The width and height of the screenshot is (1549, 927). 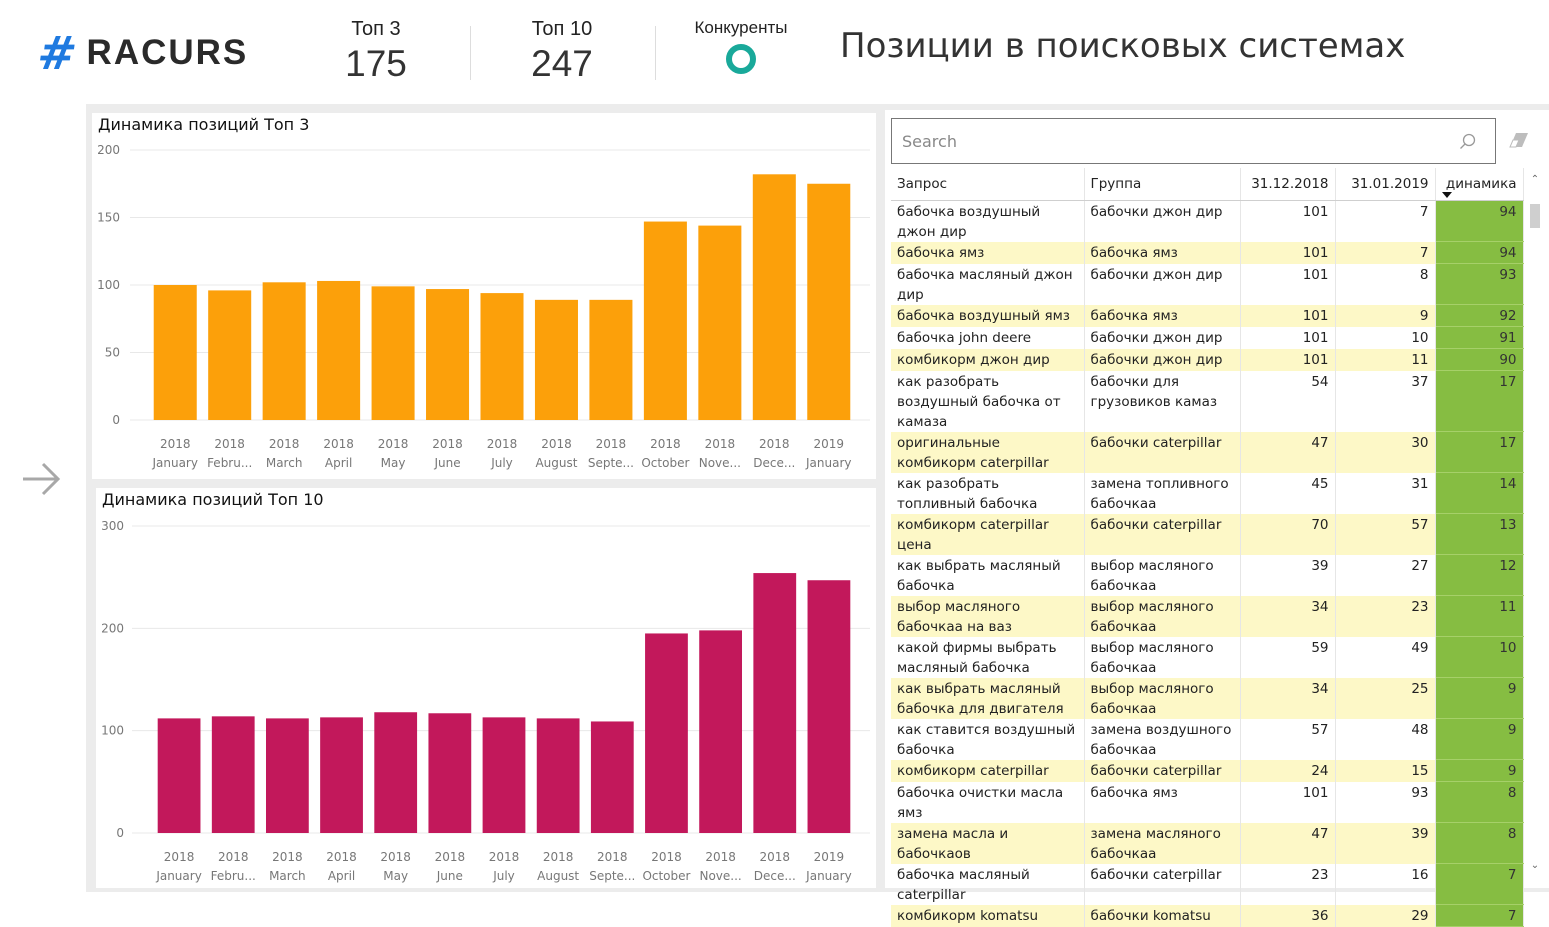 What do you see at coordinates (503, 876) in the screenshot?
I see `x-month-label: July` at bounding box center [503, 876].